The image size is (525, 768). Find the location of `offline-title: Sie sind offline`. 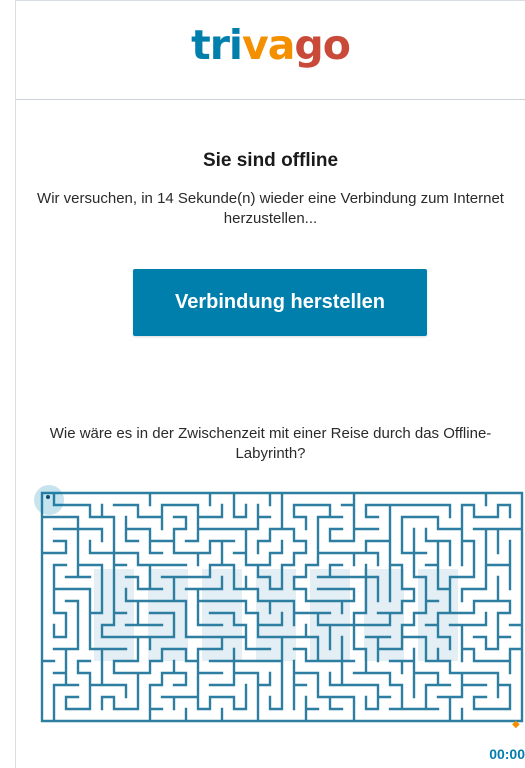

offline-title: Sie sind offline is located at coordinates (270, 160).